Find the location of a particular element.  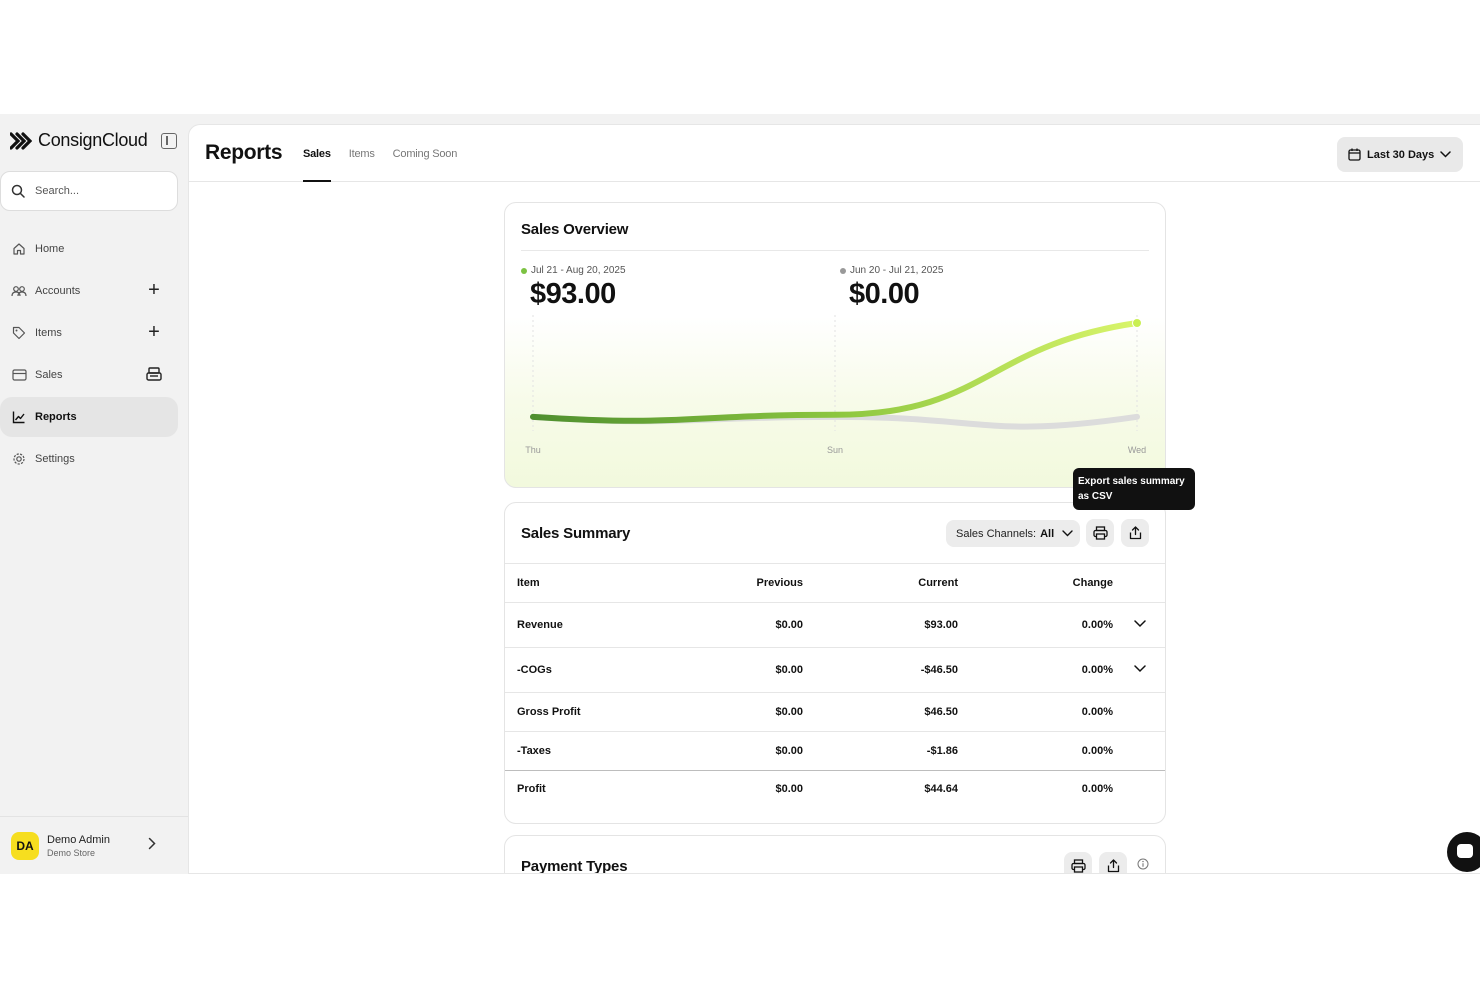

previous-period-label: Jun 20 - Jul 21, 2025 is located at coordinates (897, 270).